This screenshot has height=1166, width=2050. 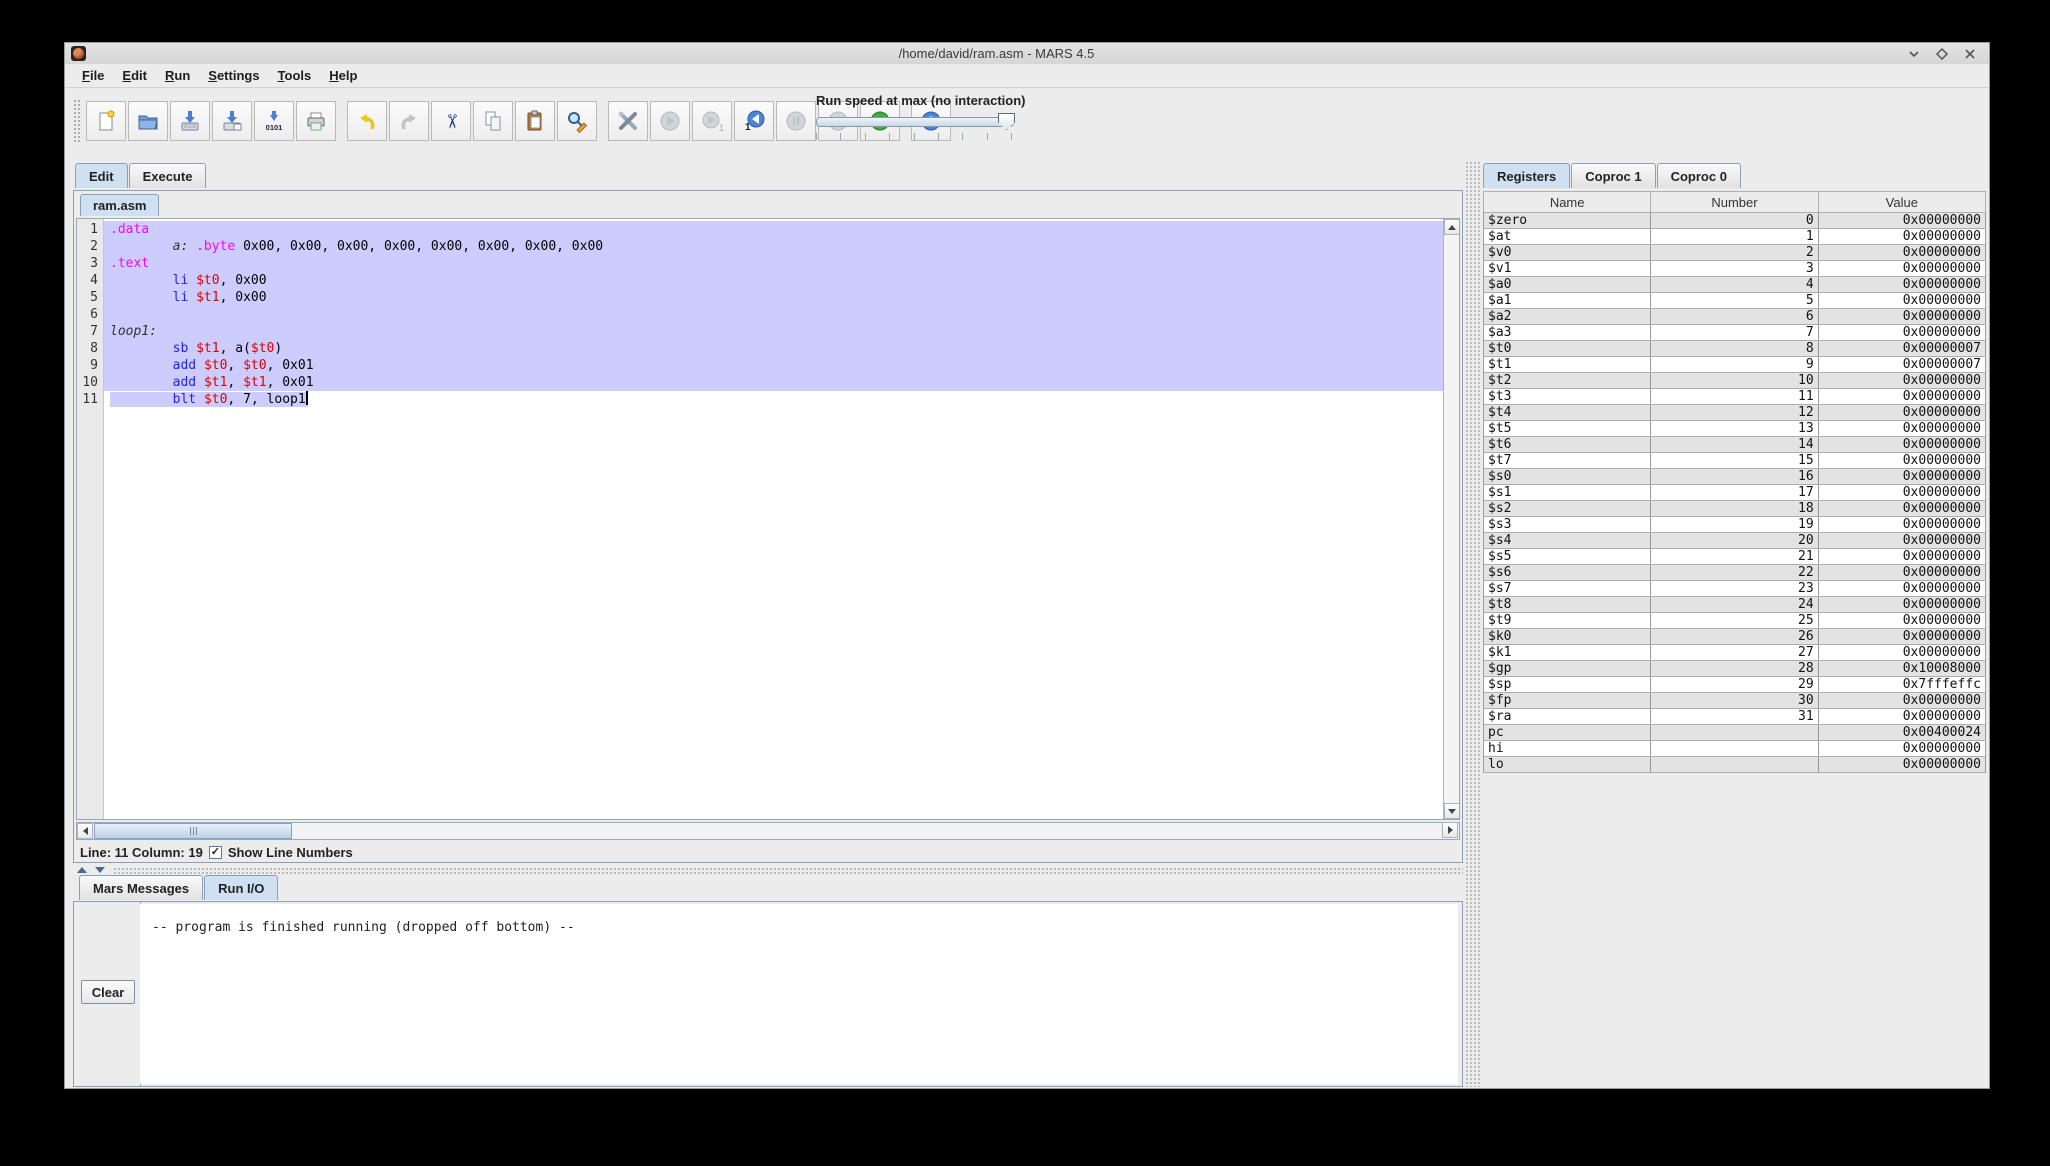 What do you see at coordinates (82, 870) in the screenshot?
I see `collapse-up-icon` at bounding box center [82, 870].